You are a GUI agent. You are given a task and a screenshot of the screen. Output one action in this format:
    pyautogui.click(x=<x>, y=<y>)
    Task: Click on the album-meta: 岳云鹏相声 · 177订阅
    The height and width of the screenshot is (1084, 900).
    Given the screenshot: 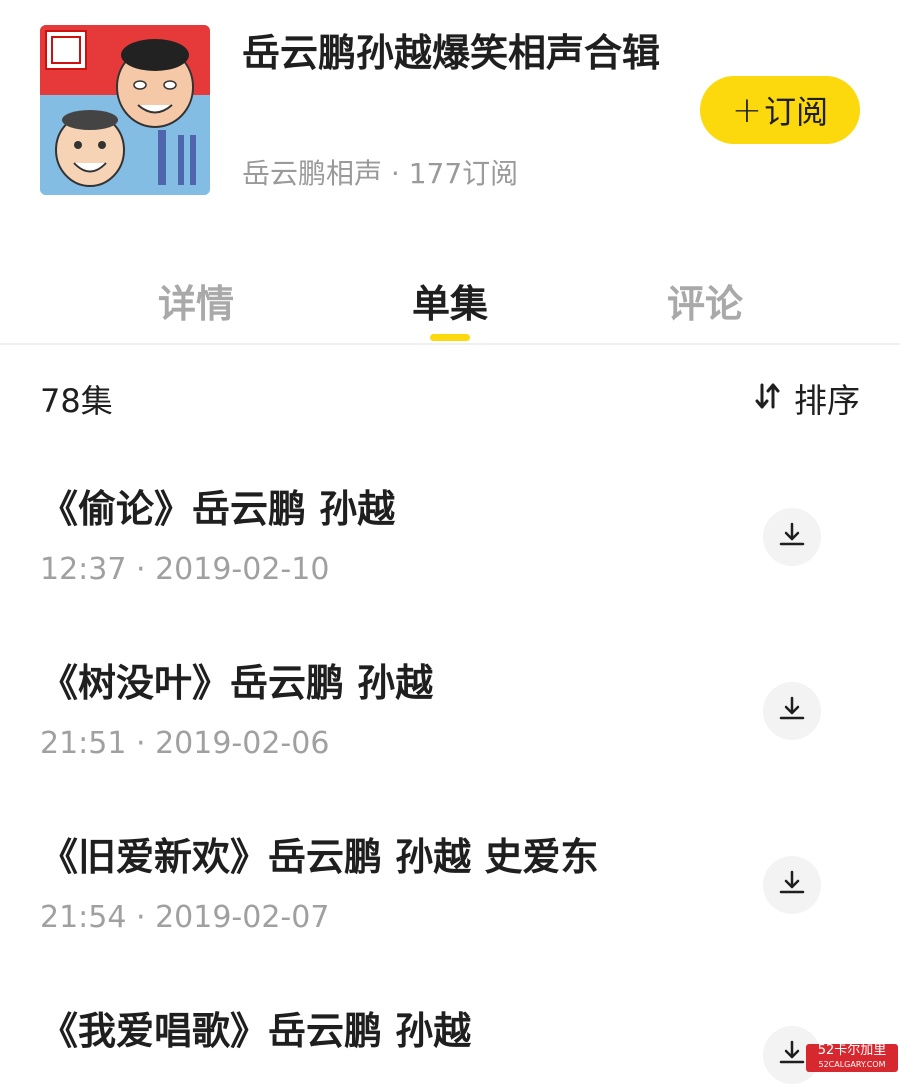 What is the action you would take?
    pyautogui.click(x=380, y=172)
    